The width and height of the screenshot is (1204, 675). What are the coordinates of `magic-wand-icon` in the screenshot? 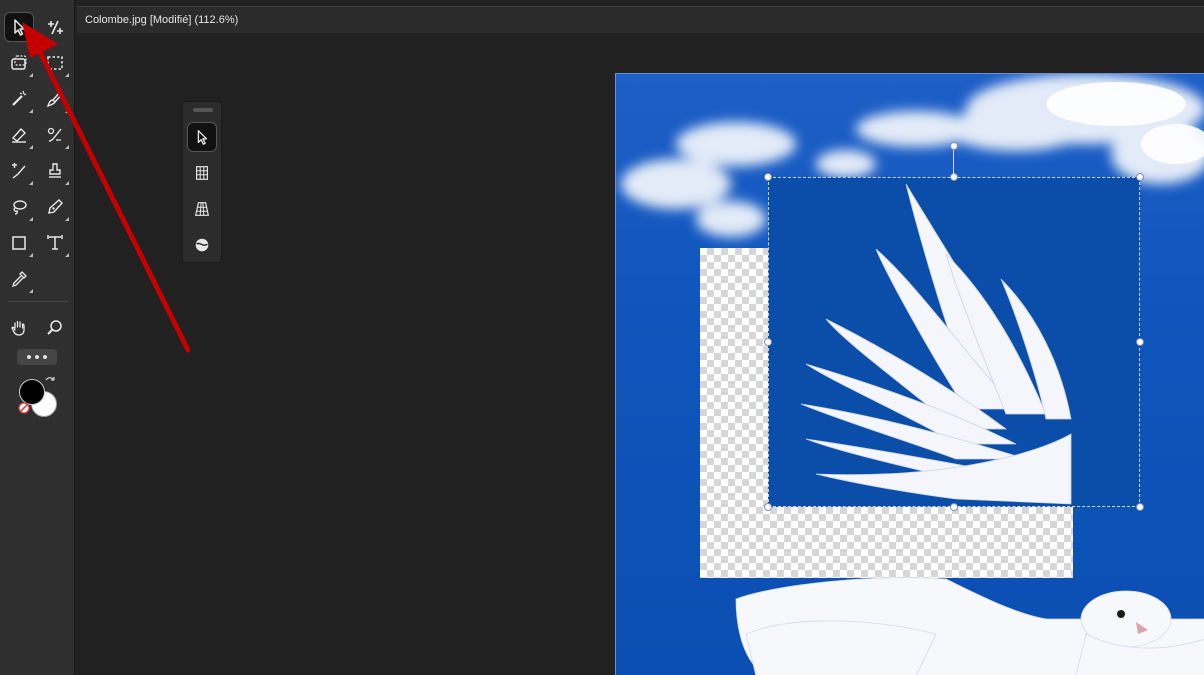 It's located at (19, 98).